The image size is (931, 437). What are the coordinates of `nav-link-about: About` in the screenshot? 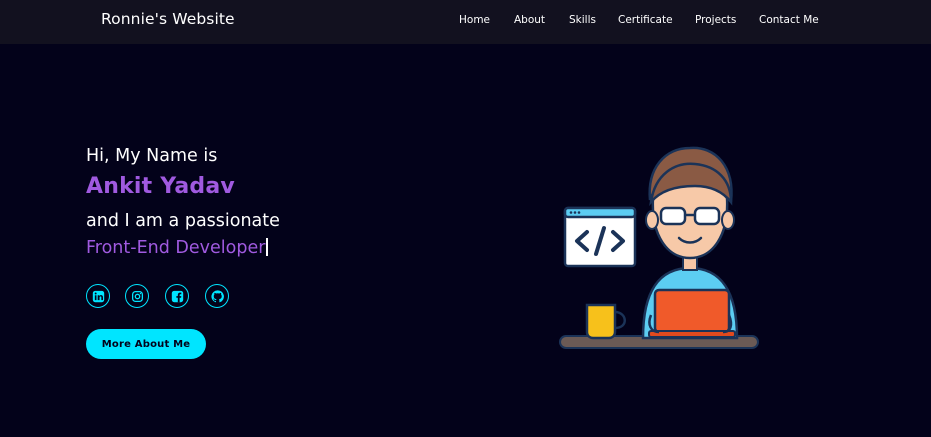 It's located at (529, 20).